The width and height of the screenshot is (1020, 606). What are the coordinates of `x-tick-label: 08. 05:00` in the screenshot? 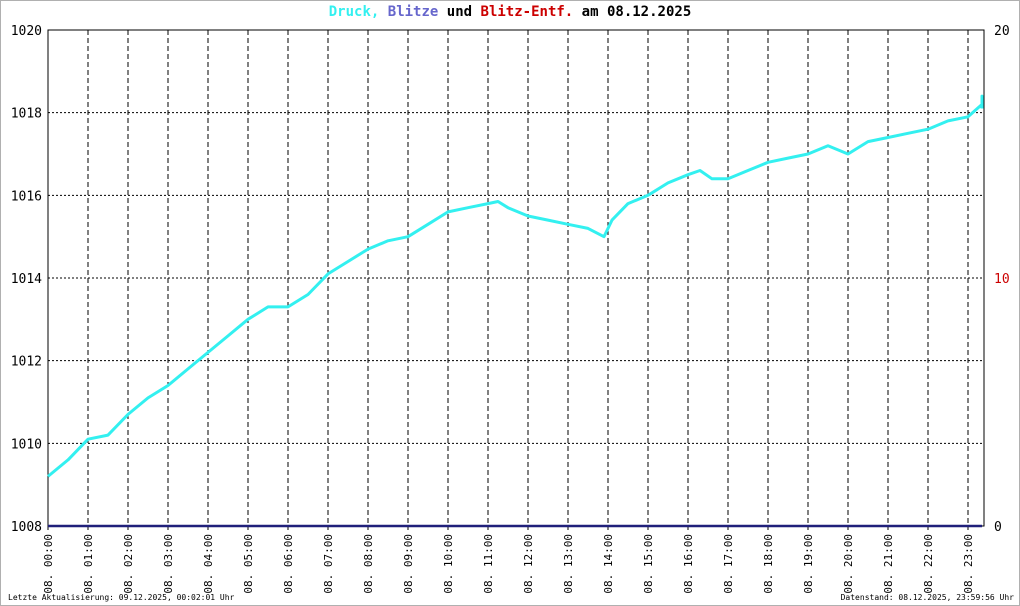 It's located at (248, 564).